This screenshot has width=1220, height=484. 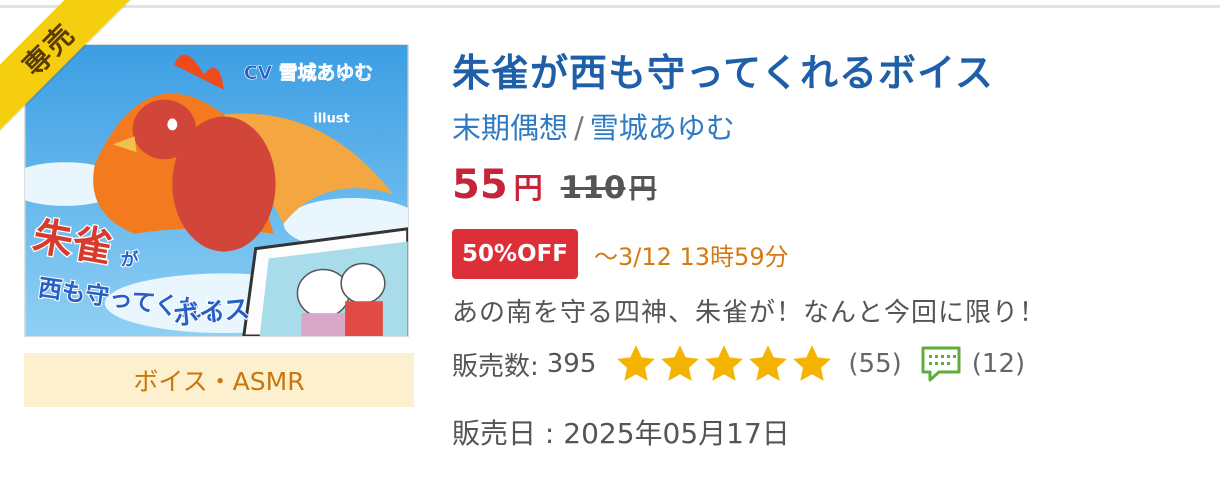 I want to click on voice-actor-link: 雪城あゆむ, so click(x=662, y=128).